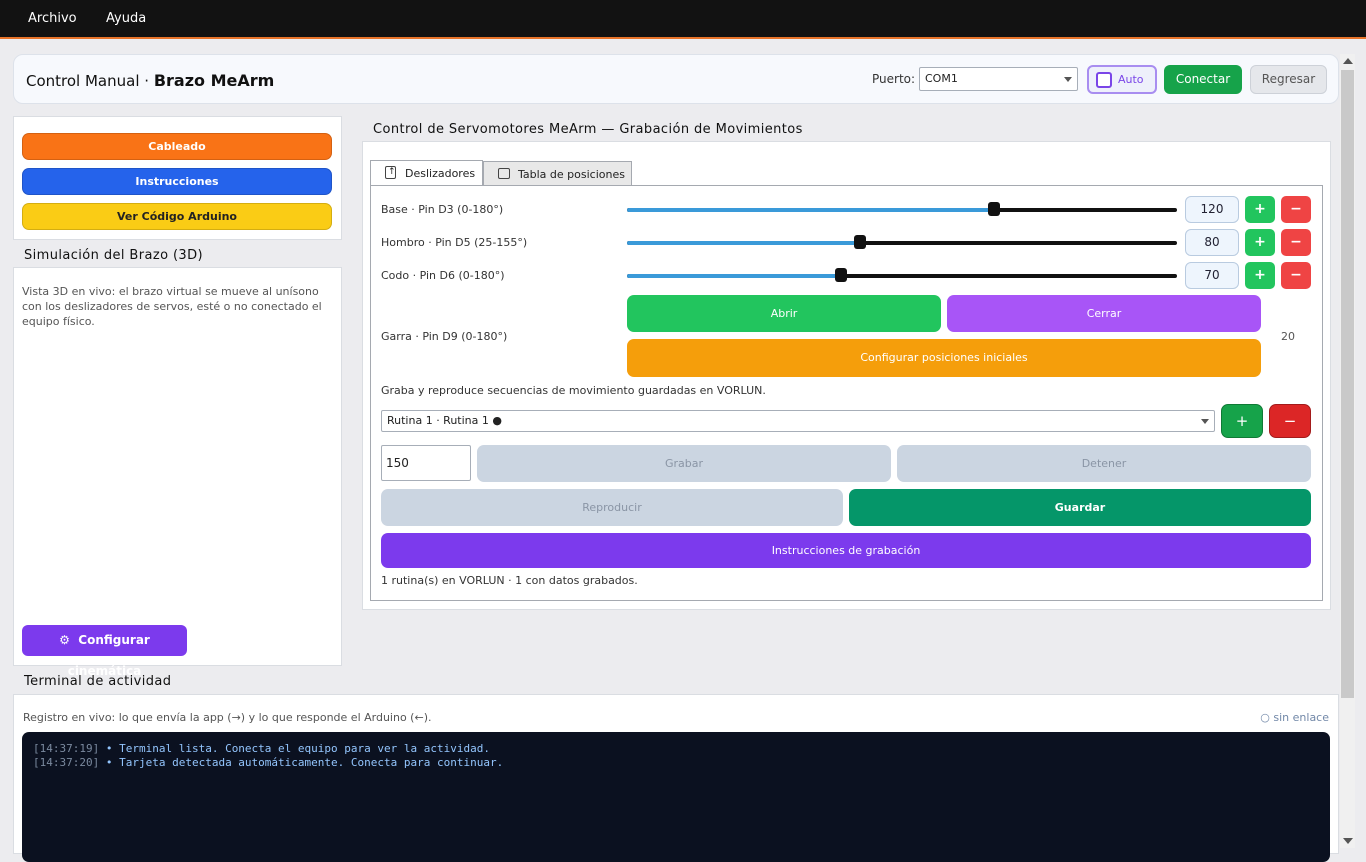 The image size is (1366, 862). Describe the element at coordinates (444, 420) in the screenshot. I see `routine-select-value: Rutina 1 · Rutina 1 ●` at that location.